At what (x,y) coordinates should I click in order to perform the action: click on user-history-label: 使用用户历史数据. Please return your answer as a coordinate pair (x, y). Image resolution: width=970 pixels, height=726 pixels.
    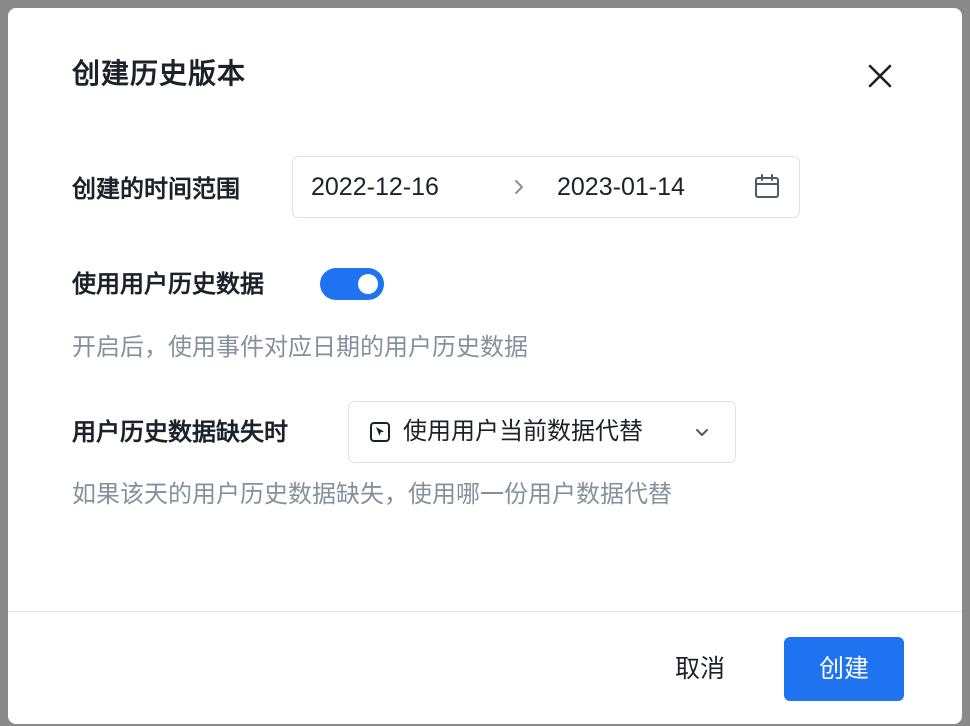
    Looking at the image, I should click on (168, 284).